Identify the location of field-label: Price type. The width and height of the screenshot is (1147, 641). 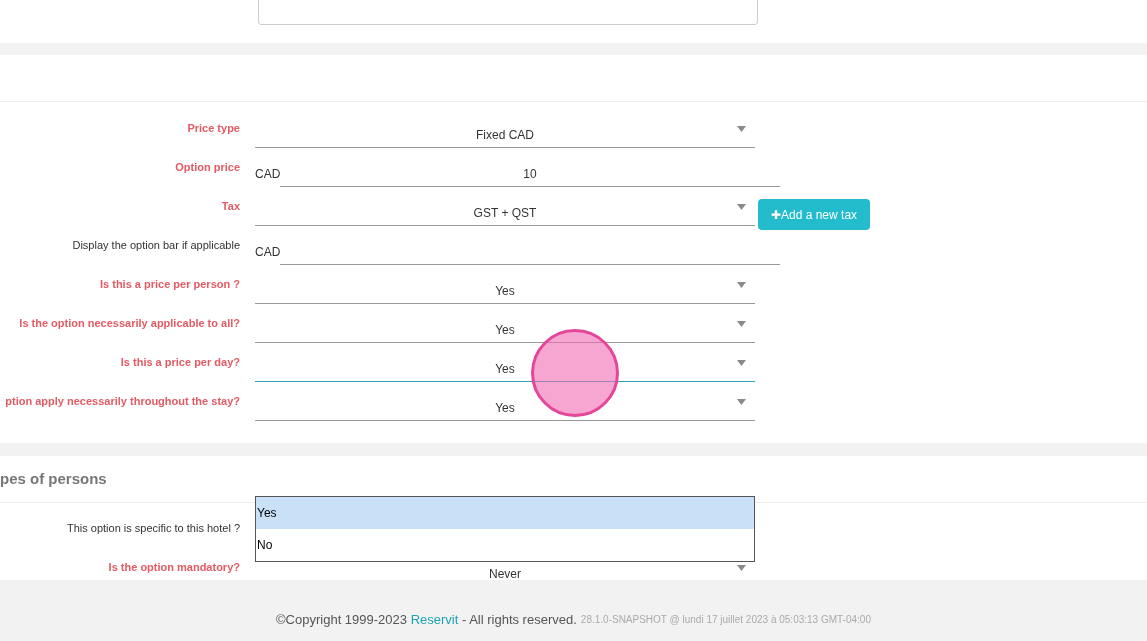
(213, 128).